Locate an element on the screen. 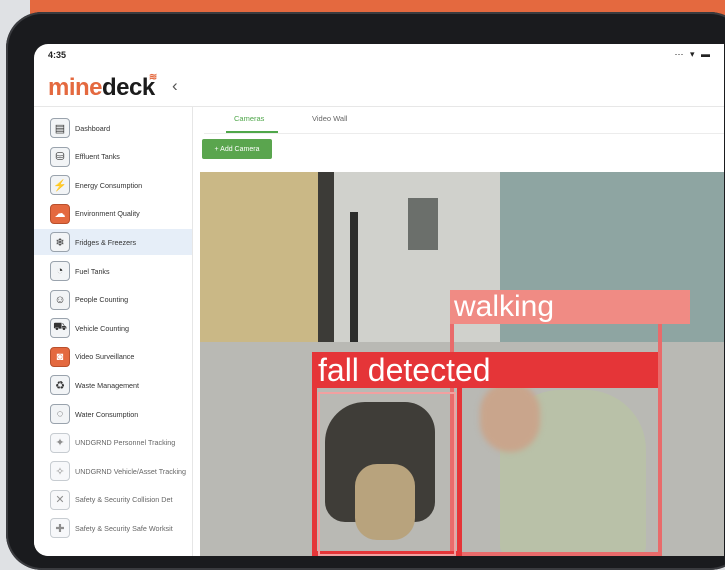 Image resolution: width=725 pixels, height=570 pixels. add-camera-button: + Add Camera is located at coordinates (237, 149).